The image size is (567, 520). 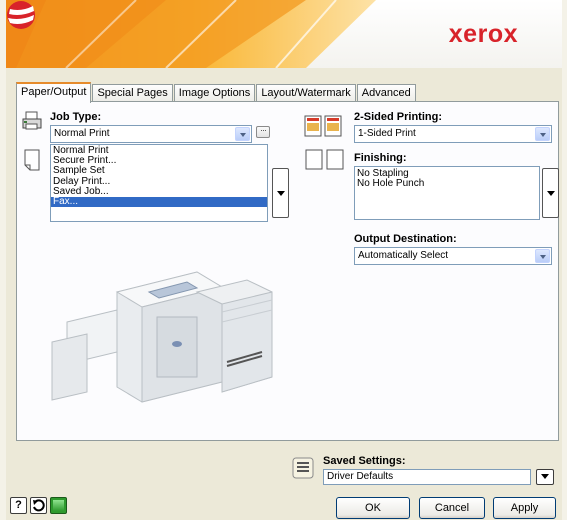 I want to click on paper-more-button, so click(x=280, y=193).